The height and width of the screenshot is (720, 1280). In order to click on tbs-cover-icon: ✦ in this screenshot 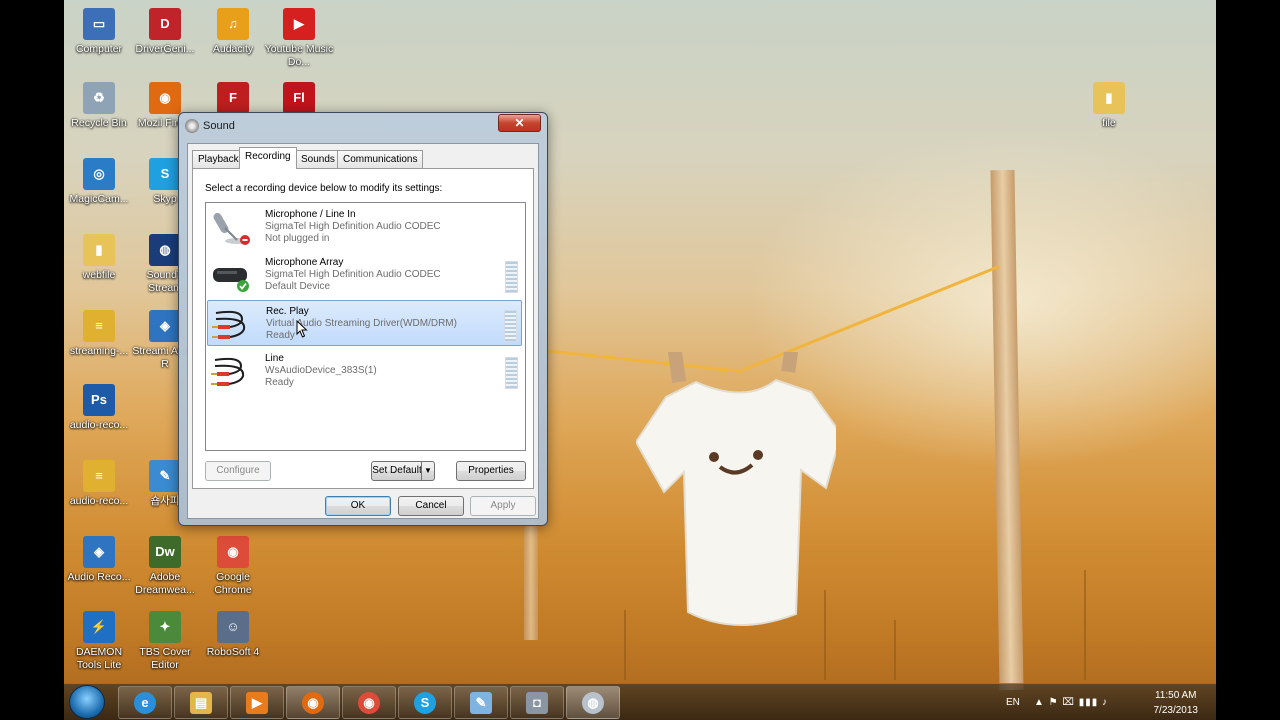, I will do `click(165, 627)`.